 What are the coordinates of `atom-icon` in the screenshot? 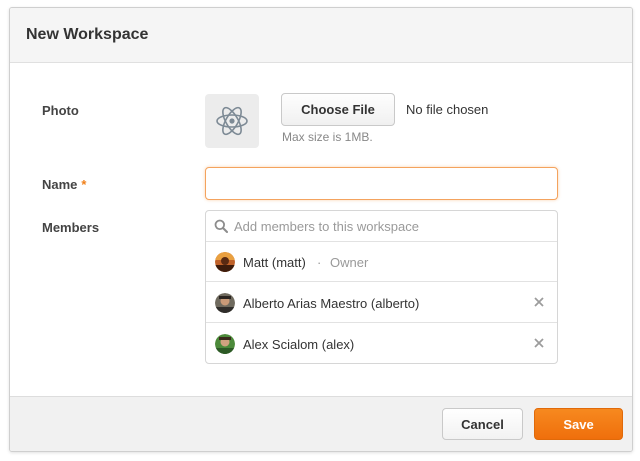 It's located at (232, 121).